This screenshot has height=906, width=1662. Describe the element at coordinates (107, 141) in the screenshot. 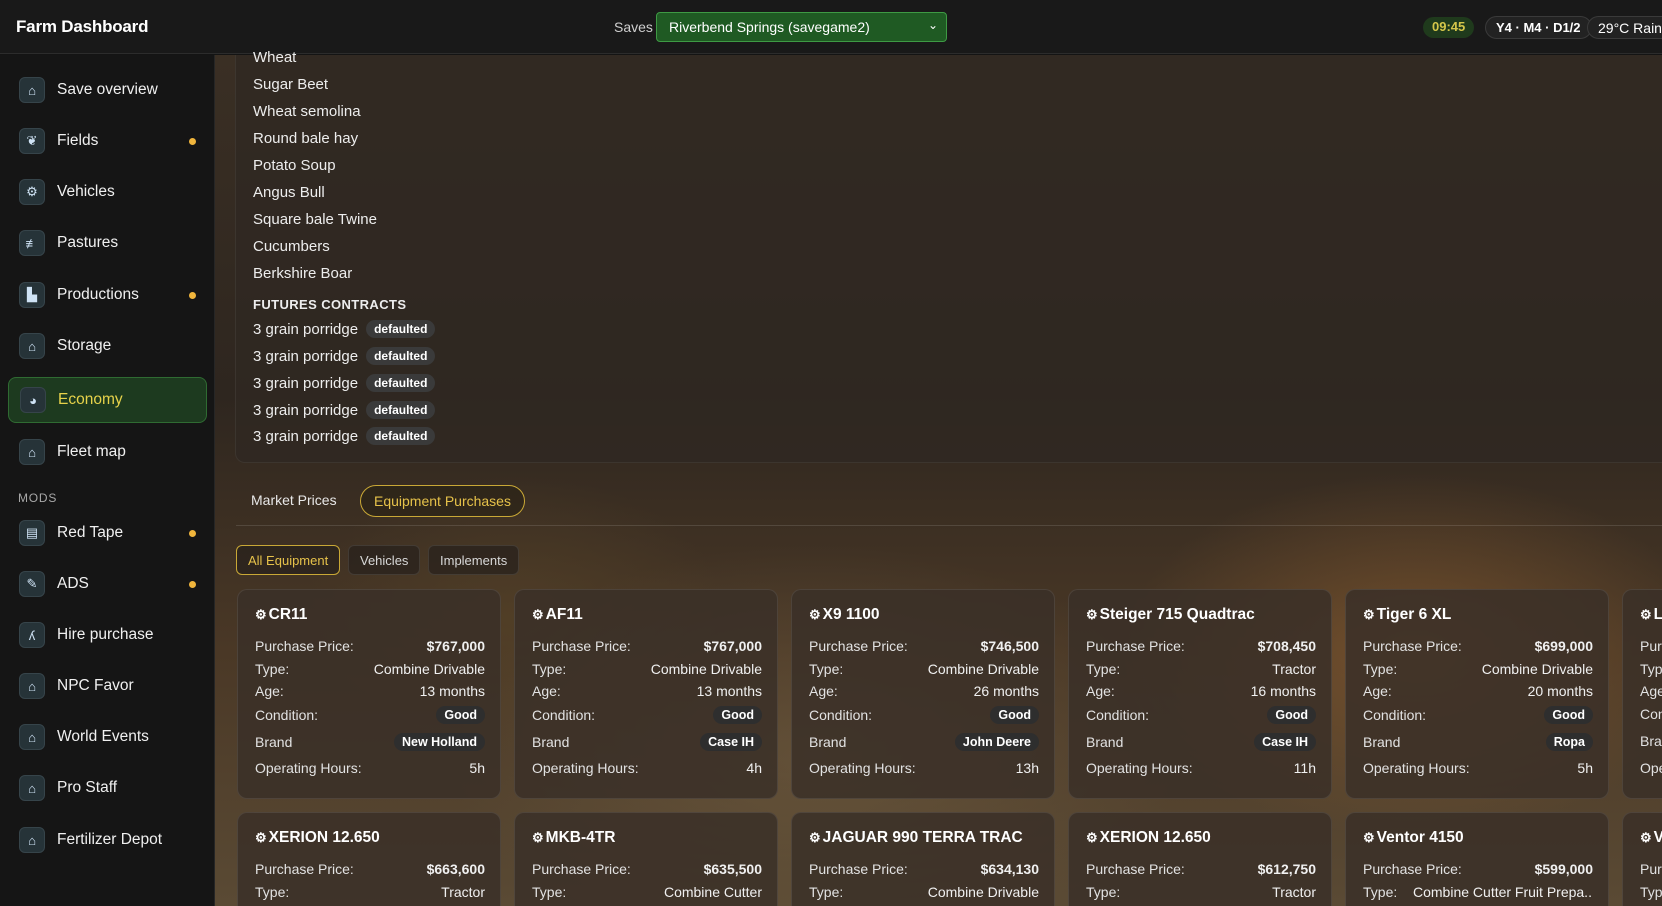

I see `sidebar-item-fields: ❦ Fields` at that location.